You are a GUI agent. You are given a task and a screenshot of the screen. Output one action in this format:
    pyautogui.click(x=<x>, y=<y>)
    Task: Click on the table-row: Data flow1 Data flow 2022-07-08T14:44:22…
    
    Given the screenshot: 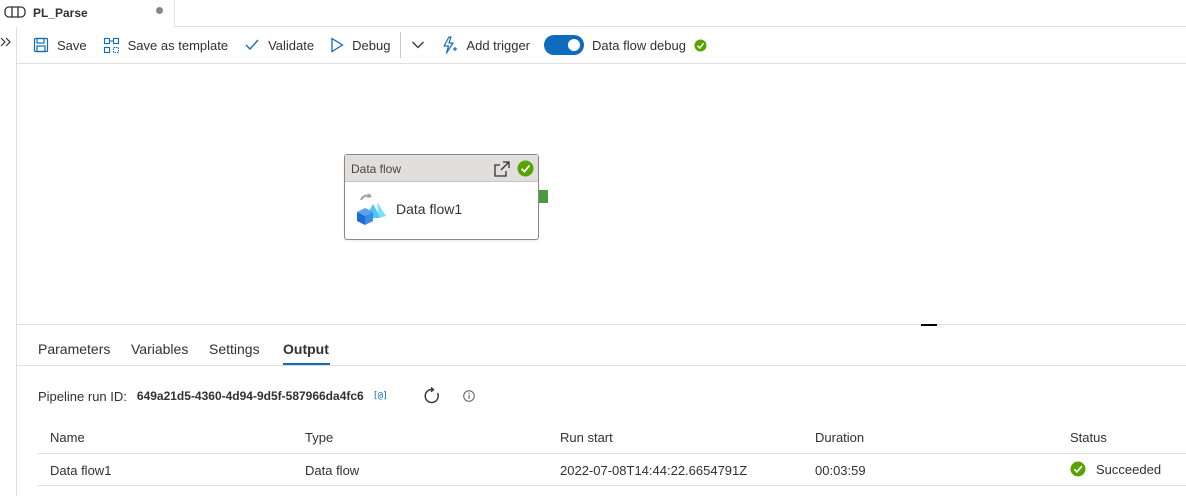 What is the action you would take?
    pyautogui.click(x=612, y=470)
    